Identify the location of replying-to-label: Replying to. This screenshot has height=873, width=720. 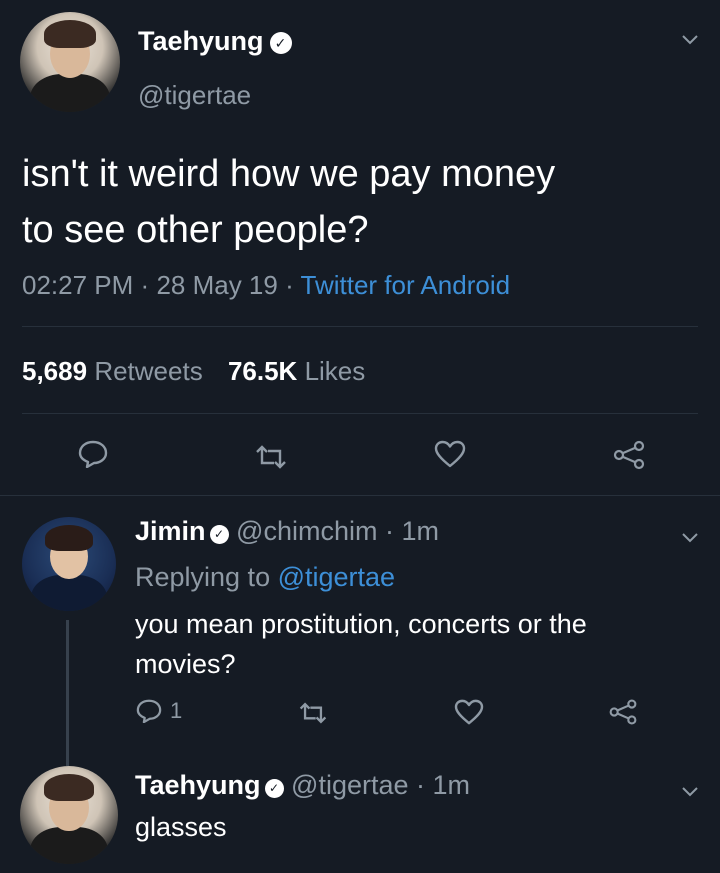
(203, 577).